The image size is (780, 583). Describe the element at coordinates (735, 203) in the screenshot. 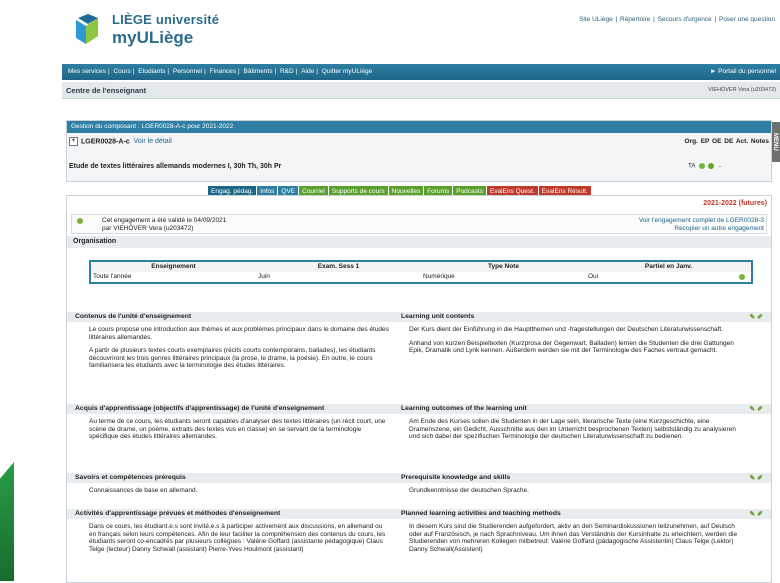

I see `year-label: 2021-2022 (futures)` at that location.